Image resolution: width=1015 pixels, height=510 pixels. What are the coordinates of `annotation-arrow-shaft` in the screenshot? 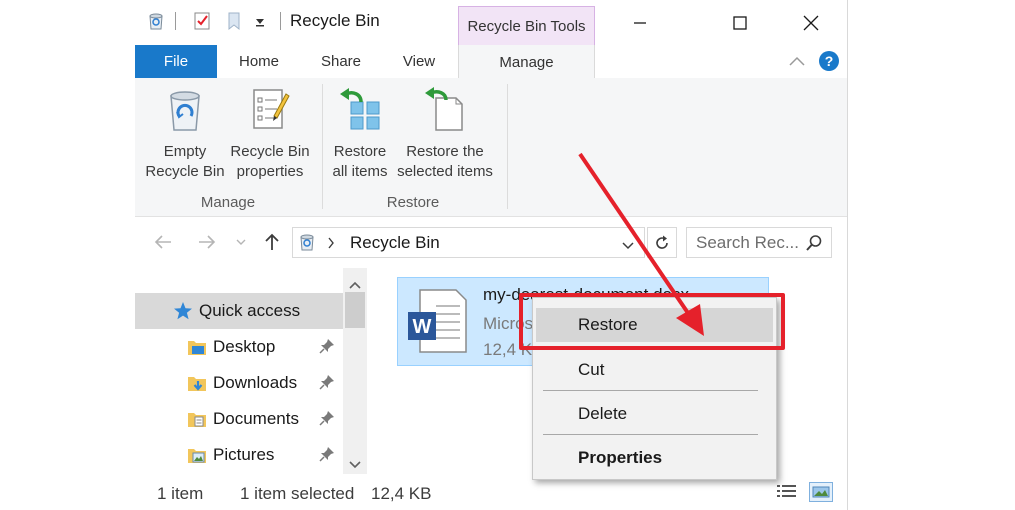 It's located at (635, 235).